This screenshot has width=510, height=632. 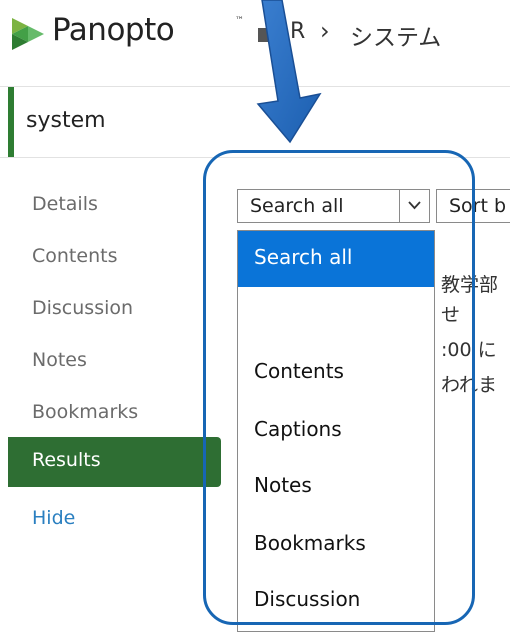 I want to click on hide-sidebar-link: Hide, so click(x=53, y=518).